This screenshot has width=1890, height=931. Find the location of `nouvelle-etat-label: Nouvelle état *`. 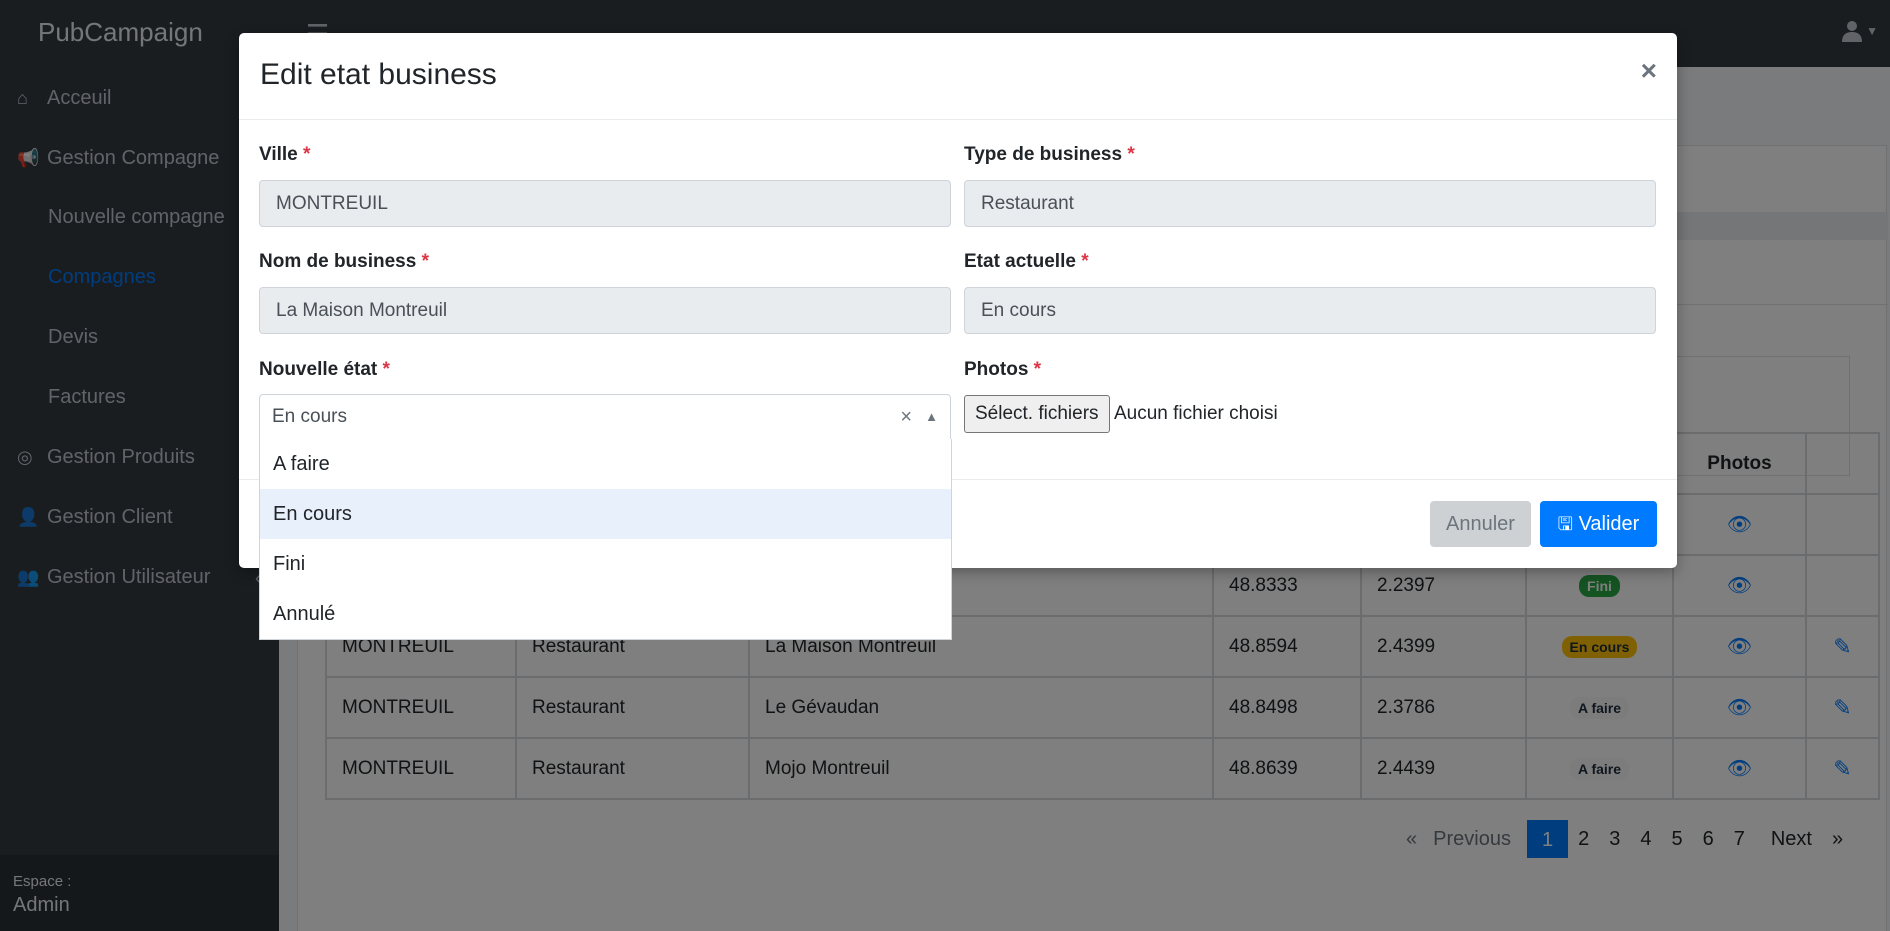

nouvelle-etat-label: Nouvelle état * is located at coordinates (324, 369).